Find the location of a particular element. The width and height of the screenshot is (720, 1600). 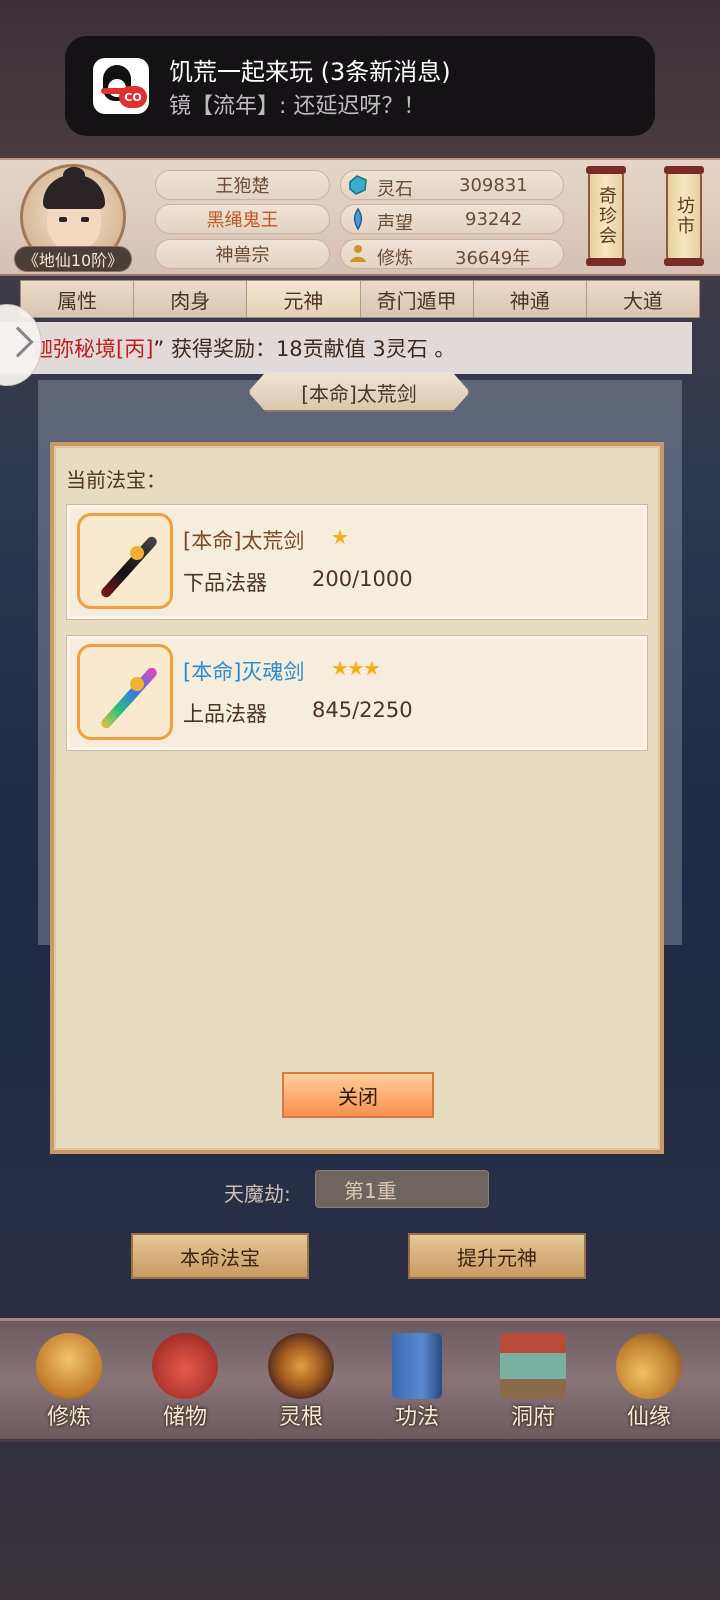

nav-techniques: 功法 is located at coordinates (417, 1383).